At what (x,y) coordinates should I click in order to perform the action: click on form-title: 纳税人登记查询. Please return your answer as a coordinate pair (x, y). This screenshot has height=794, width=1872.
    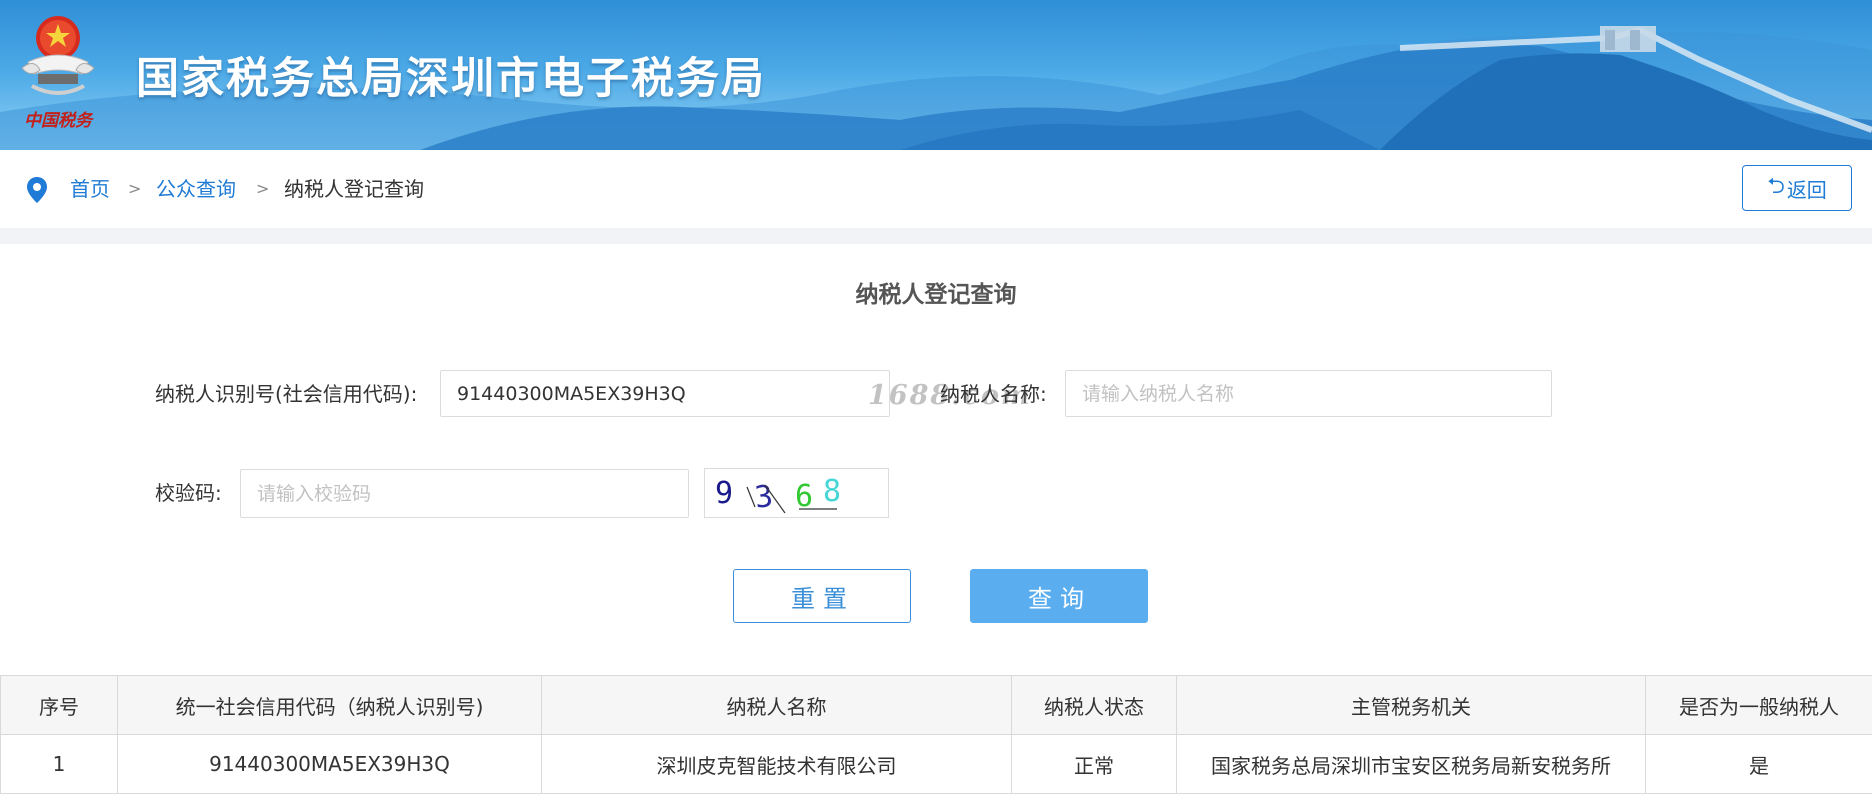
    Looking at the image, I should click on (936, 292).